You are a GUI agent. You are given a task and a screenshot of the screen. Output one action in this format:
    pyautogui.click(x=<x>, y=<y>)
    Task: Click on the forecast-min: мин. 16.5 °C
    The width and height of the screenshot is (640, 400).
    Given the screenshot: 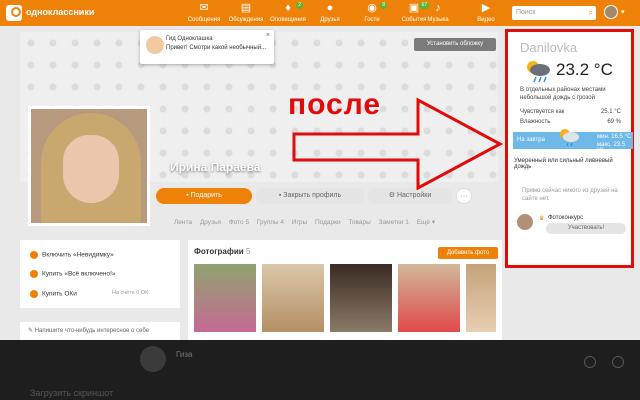 What is the action you would take?
    pyautogui.click(x=614, y=137)
    